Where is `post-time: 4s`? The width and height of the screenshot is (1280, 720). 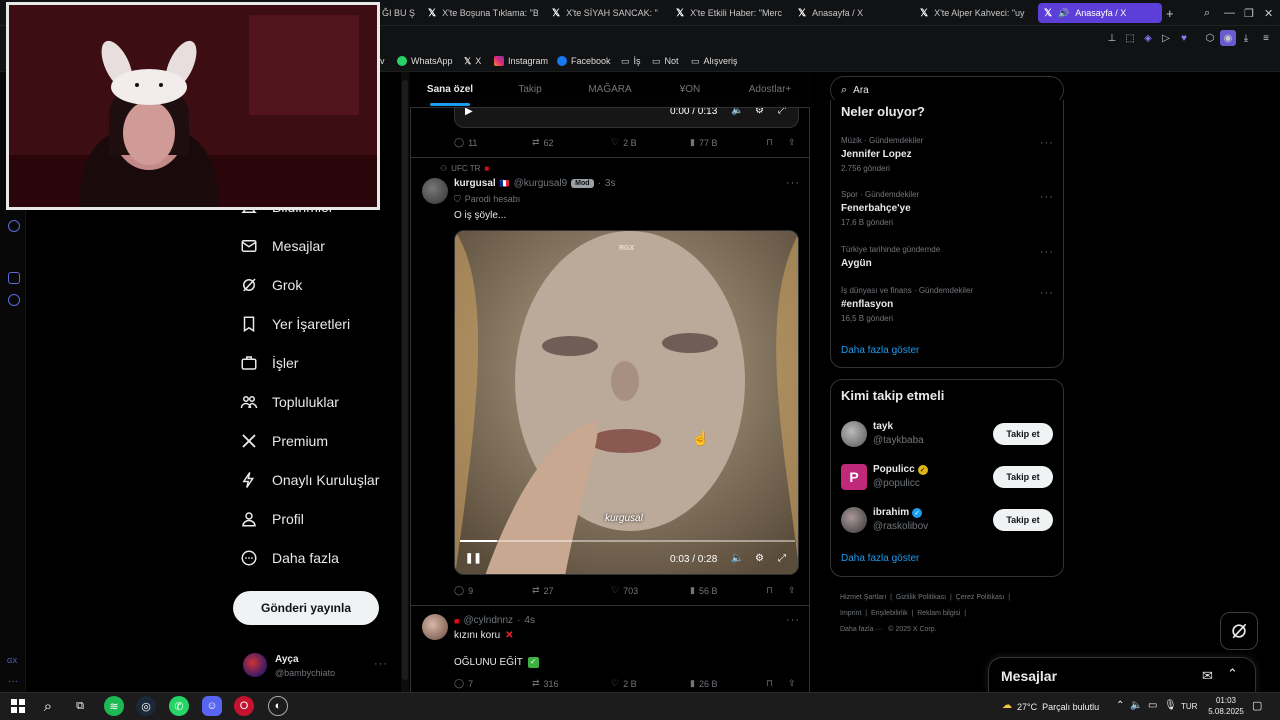
post-time: 4s is located at coordinates (529, 620).